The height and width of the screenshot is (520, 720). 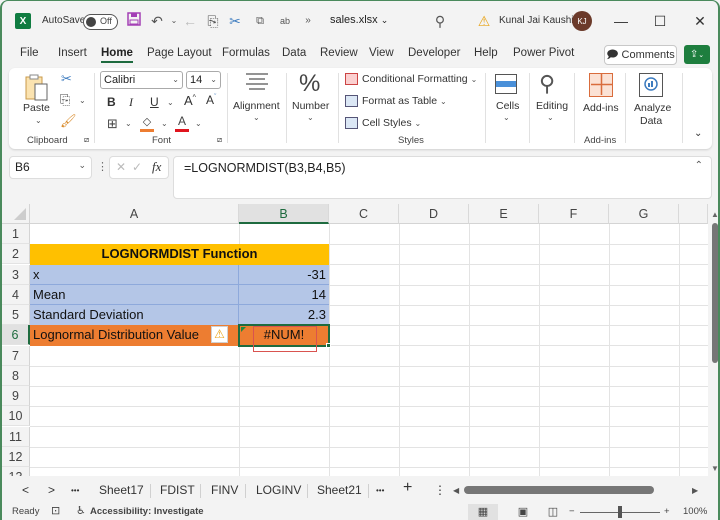 I want to click on redo-icon: ←, so click(x=190, y=21).